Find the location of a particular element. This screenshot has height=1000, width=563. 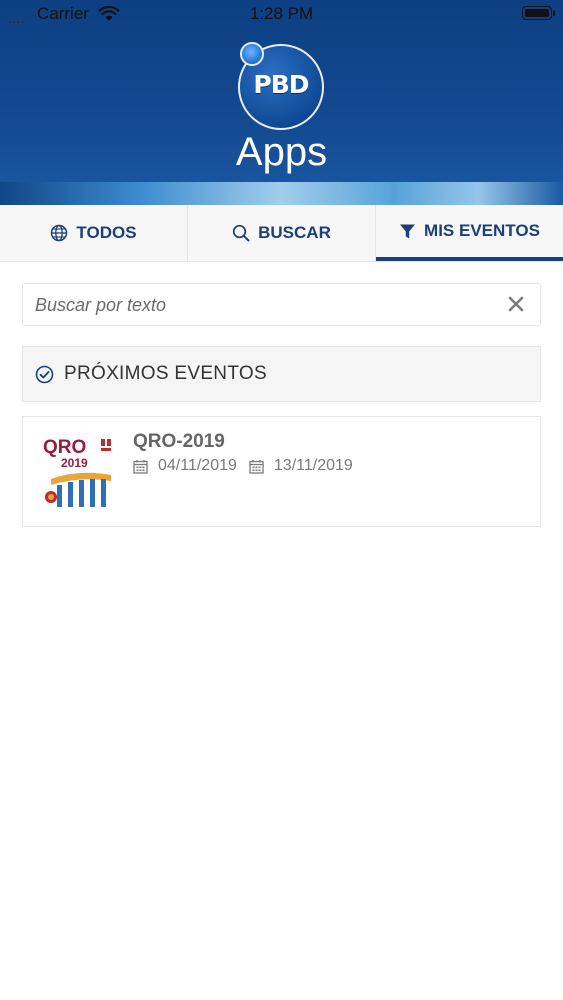

section-title: PRÓXIMOS EVENTOS is located at coordinates (165, 373).